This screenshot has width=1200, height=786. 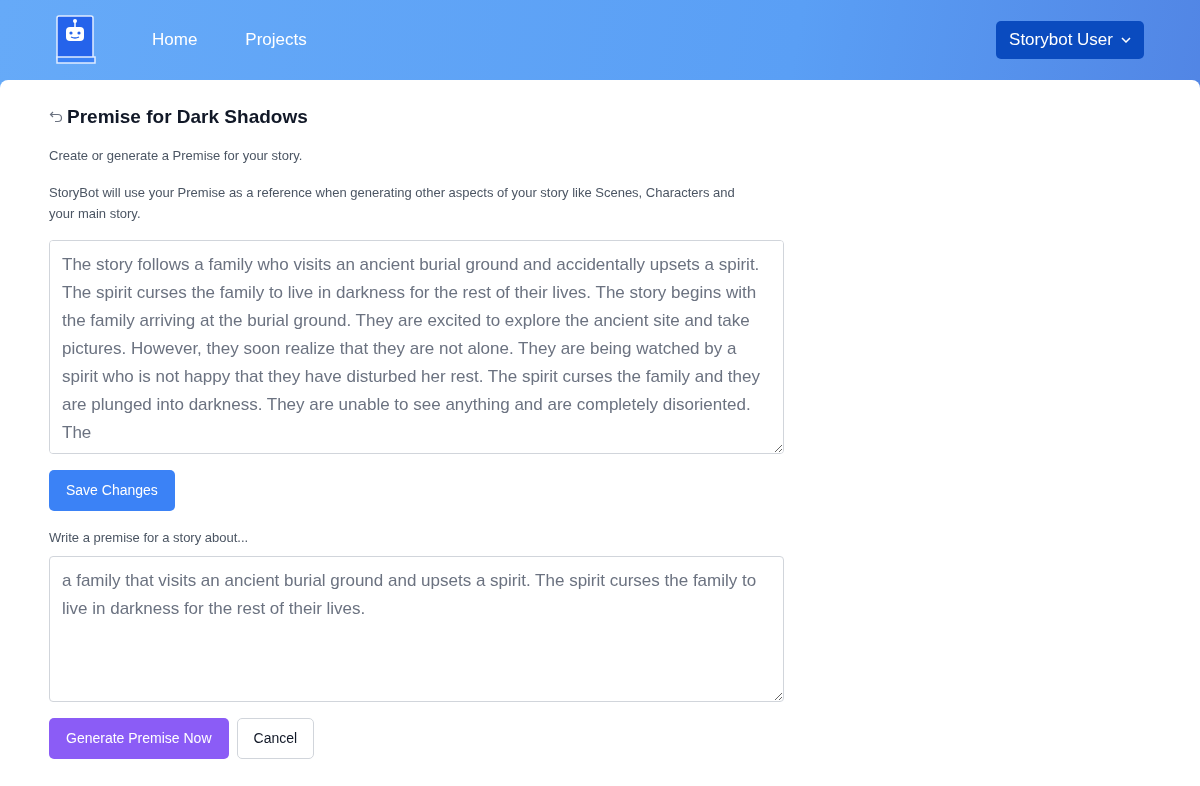 What do you see at coordinates (275, 738) in the screenshot?
I see `cancel-button: Cancel` at bounding box center [275, 738].